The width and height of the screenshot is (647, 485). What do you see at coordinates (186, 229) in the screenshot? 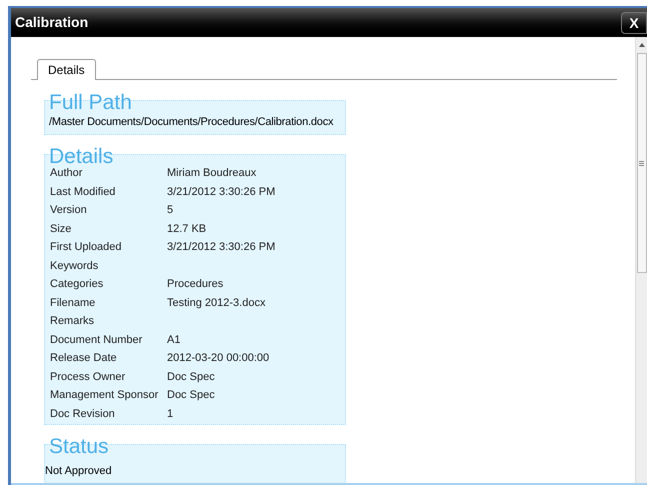
I see `field-value: 12.7 KB` at bounding box center [186, 229].